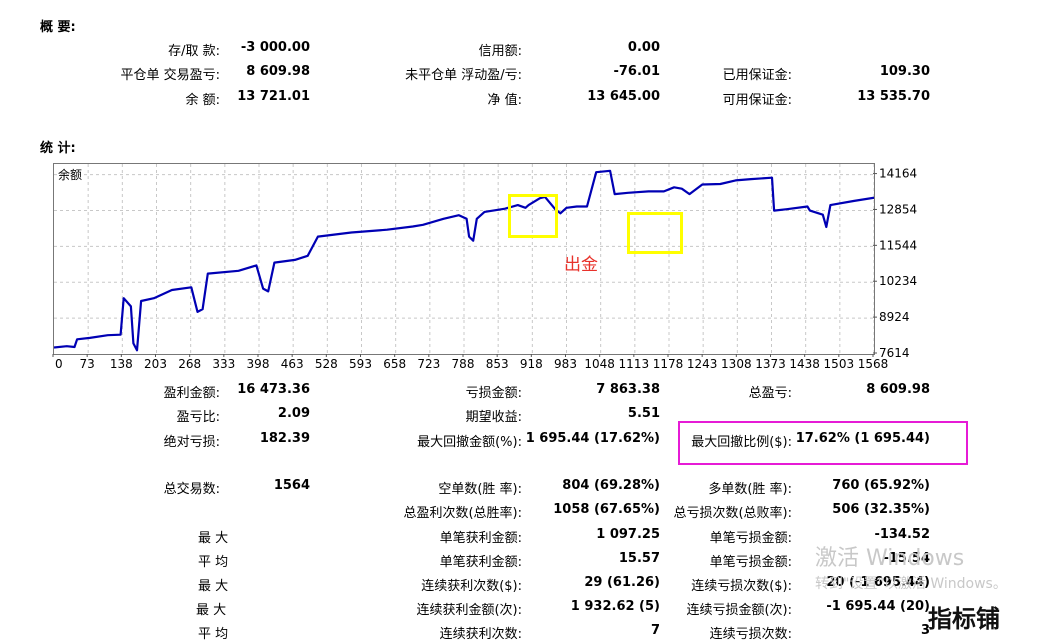  Describe the element at coordinates (741, 586) in the screenshot. I see `max-consecutive-losses-label: 连续亏损次数($):` at that location.